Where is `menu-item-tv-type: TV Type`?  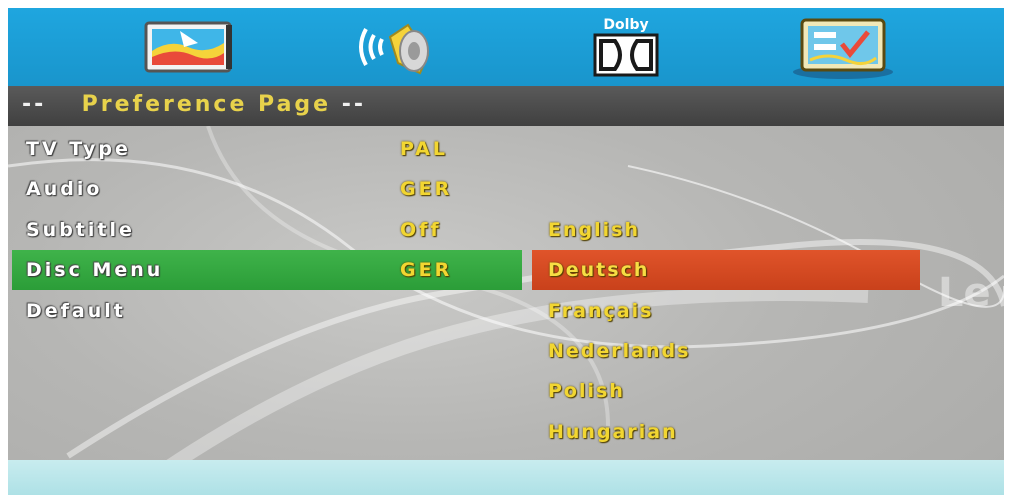
menu-item-tv-type: TV Type is located at coordinates (78, 149).